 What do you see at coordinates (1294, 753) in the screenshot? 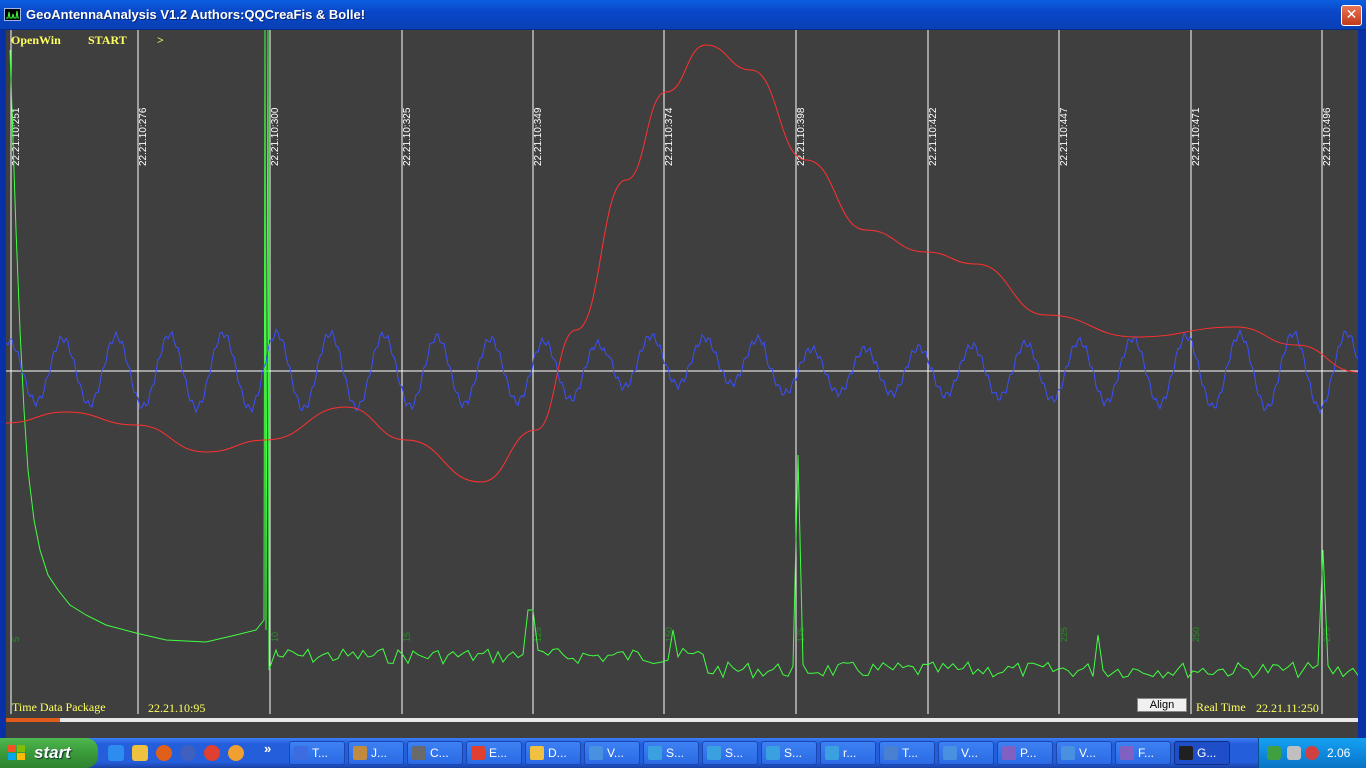
I see `volume-icon` at bounding box center [1294, 753].